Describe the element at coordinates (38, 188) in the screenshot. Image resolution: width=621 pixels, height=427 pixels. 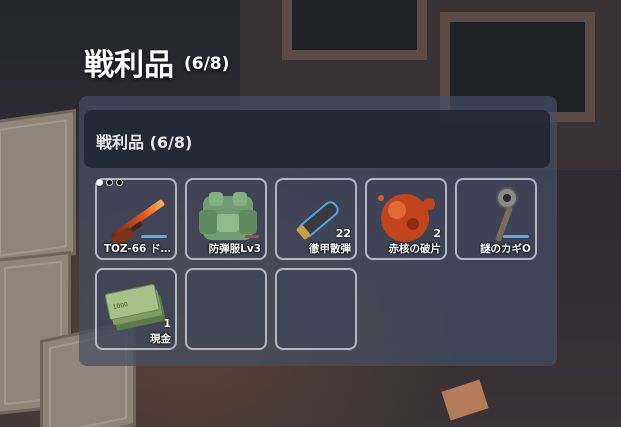
I see `background-crate` at that location.